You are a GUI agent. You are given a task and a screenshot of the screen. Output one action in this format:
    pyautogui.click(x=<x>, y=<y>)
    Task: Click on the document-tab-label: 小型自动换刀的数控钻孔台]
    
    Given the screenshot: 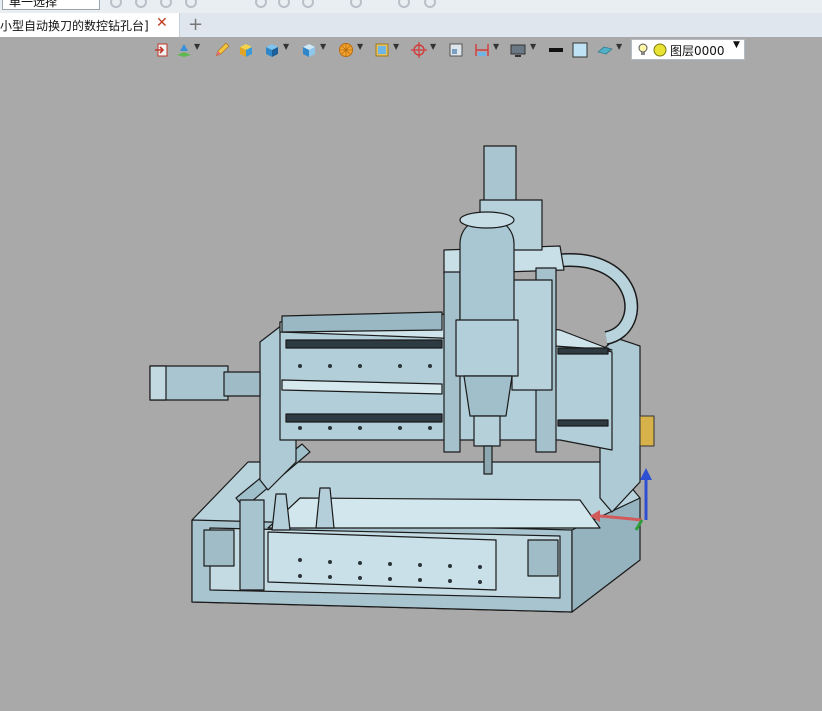 What is the action you would take?
    pyautogui.click(x=74, y=26)
    